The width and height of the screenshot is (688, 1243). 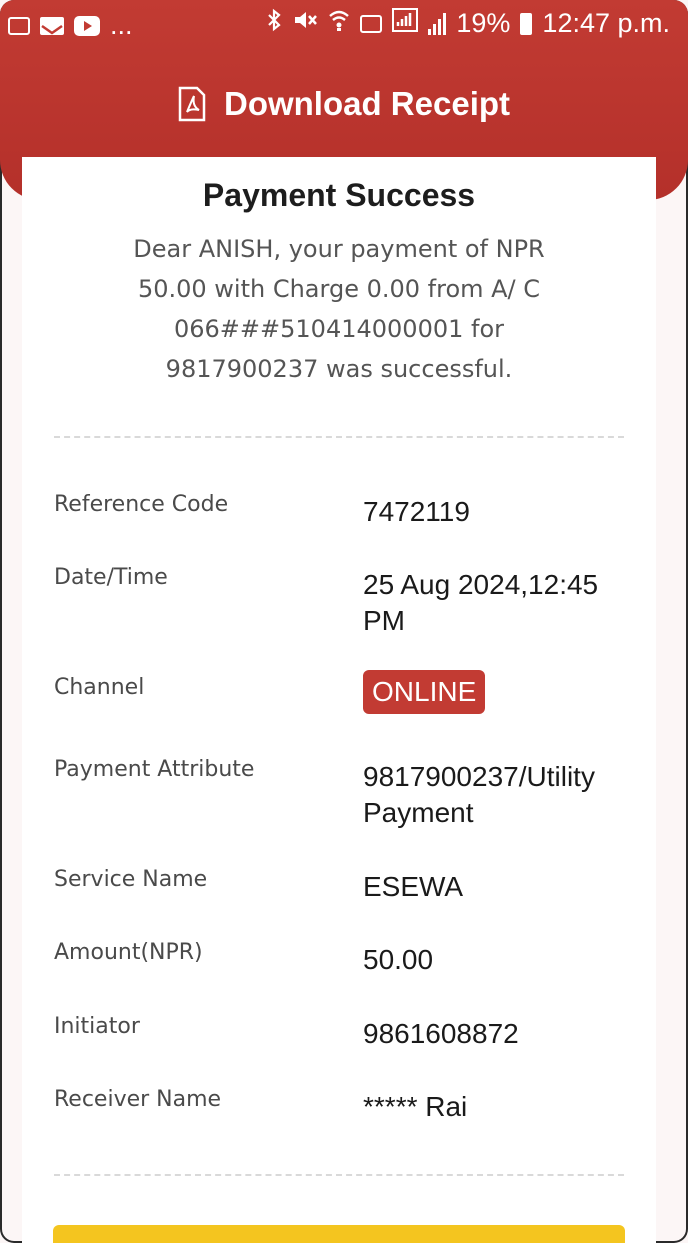 What do you see at coordinates (339, 1175) in the screenshot?
I see `divider-bottom` at bounding box center [339, 1175].